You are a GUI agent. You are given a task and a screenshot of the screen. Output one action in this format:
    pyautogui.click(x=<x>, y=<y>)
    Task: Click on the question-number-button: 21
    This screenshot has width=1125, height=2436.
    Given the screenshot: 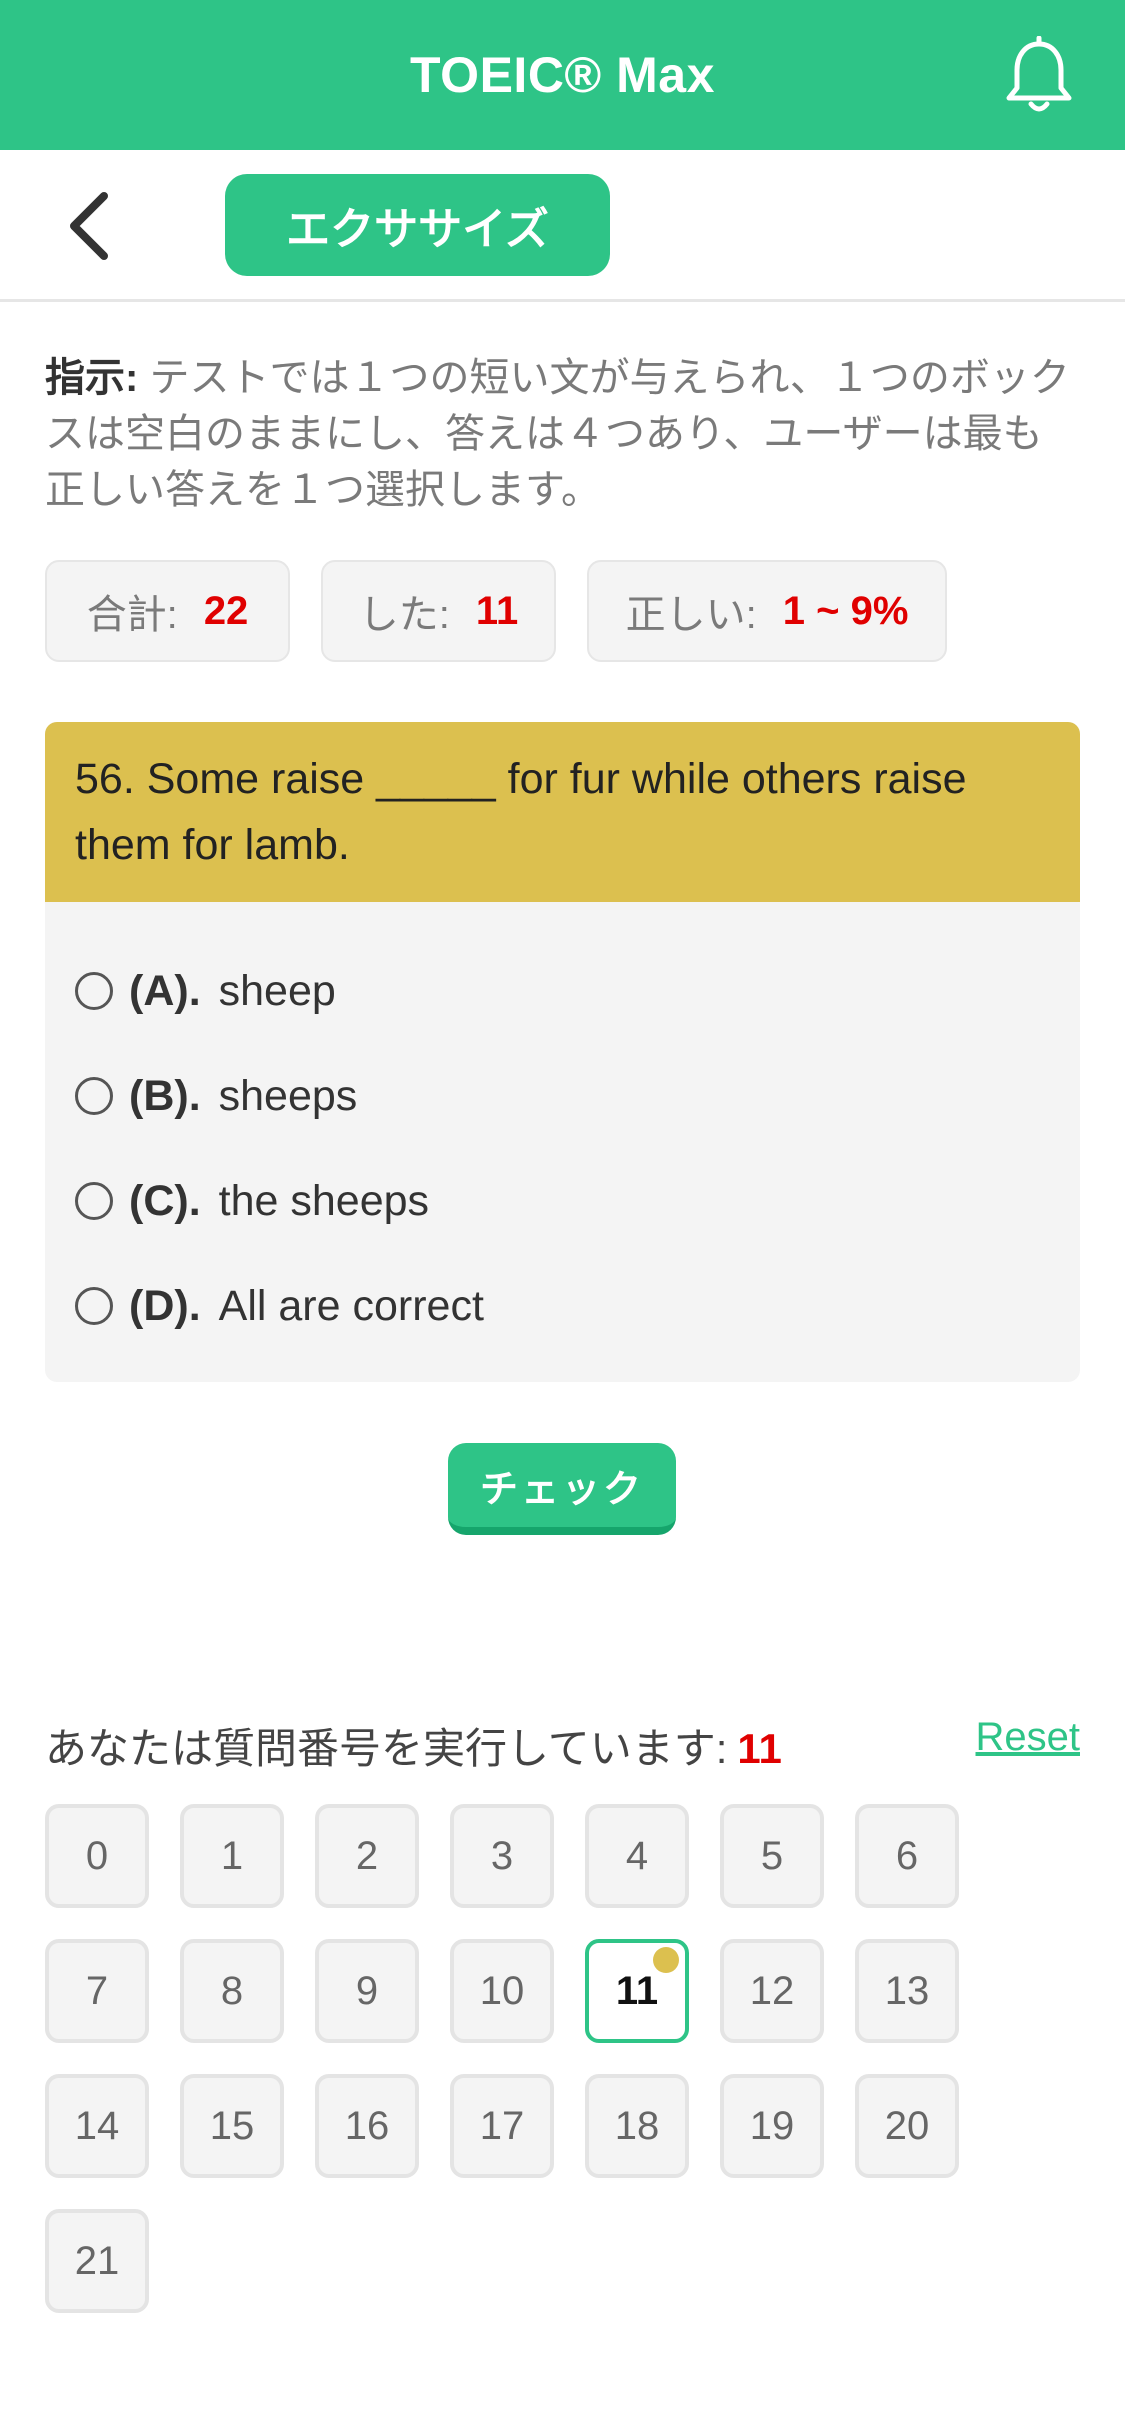 What is the action you would take?
    pyautogui.click(x=97, y=2261)
    